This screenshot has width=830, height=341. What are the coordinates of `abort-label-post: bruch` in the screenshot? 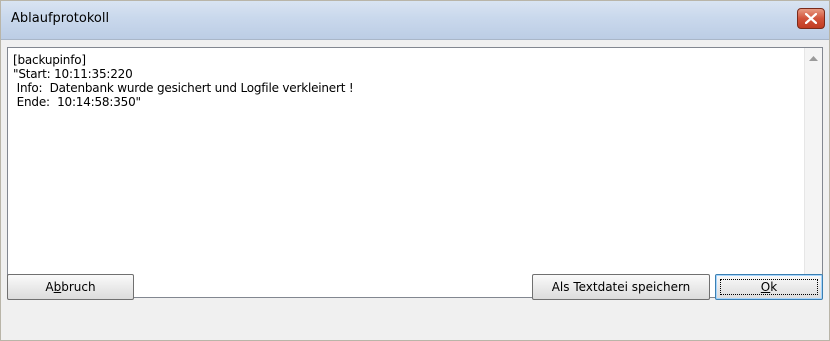 It's located at (78, 287).